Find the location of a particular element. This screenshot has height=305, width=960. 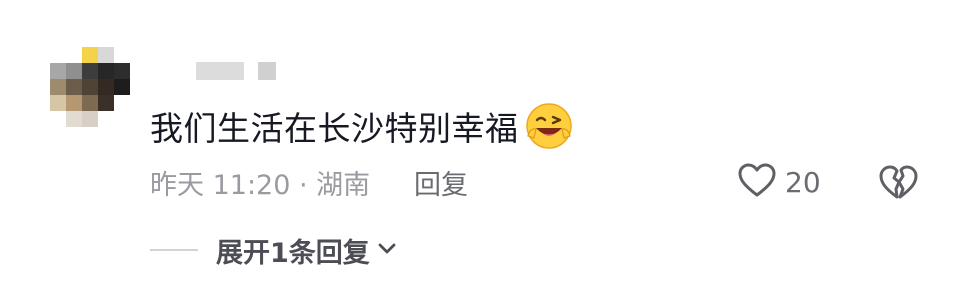

comment-body: 我们生活在长沙特别幸福 is located at coordinates (362, 126).